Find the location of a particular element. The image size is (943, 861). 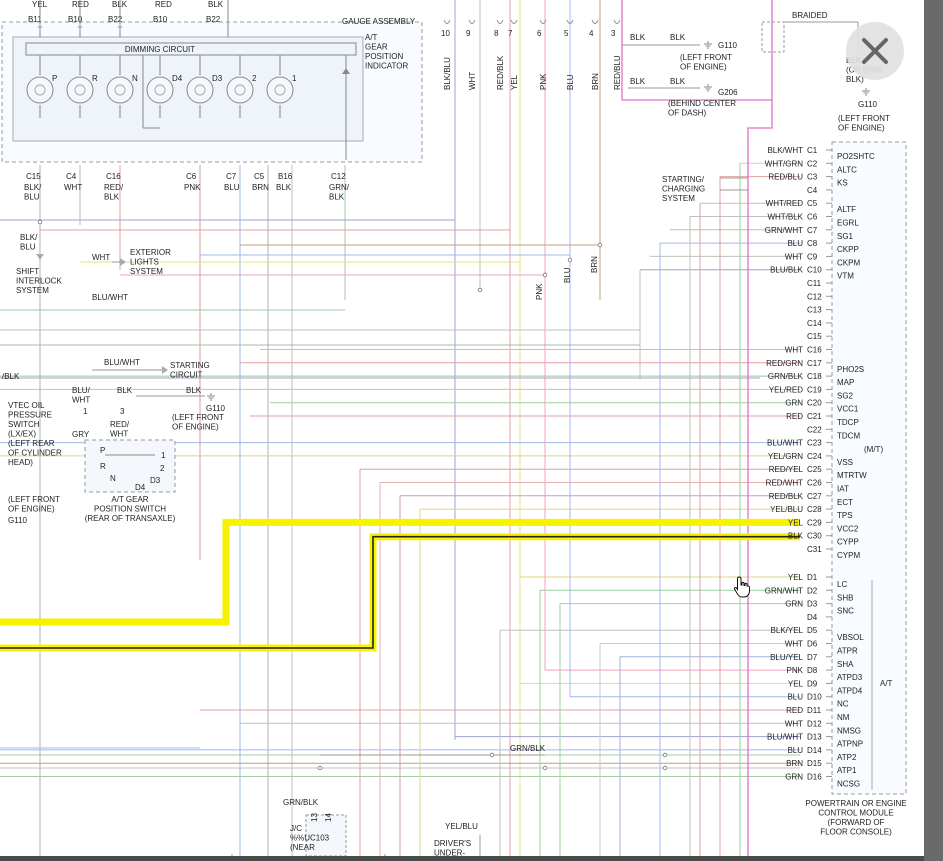

wire-label: RED/ is located at coordinates (120, 424).